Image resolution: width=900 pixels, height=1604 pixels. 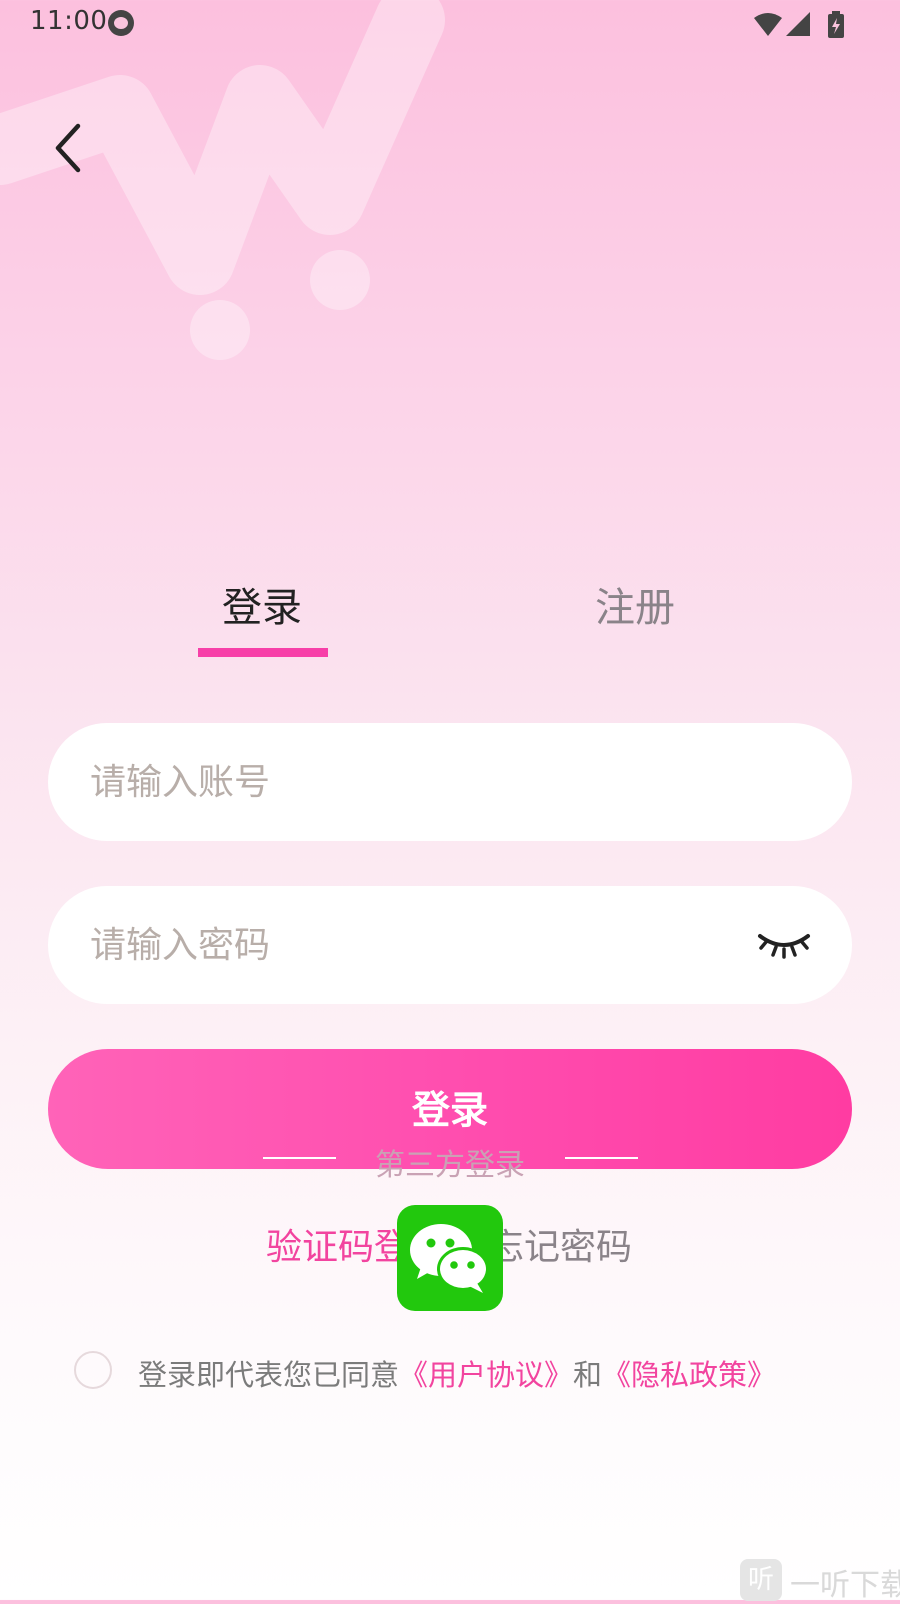 I want to click on wifi-icon, so click(x=768, y=24).